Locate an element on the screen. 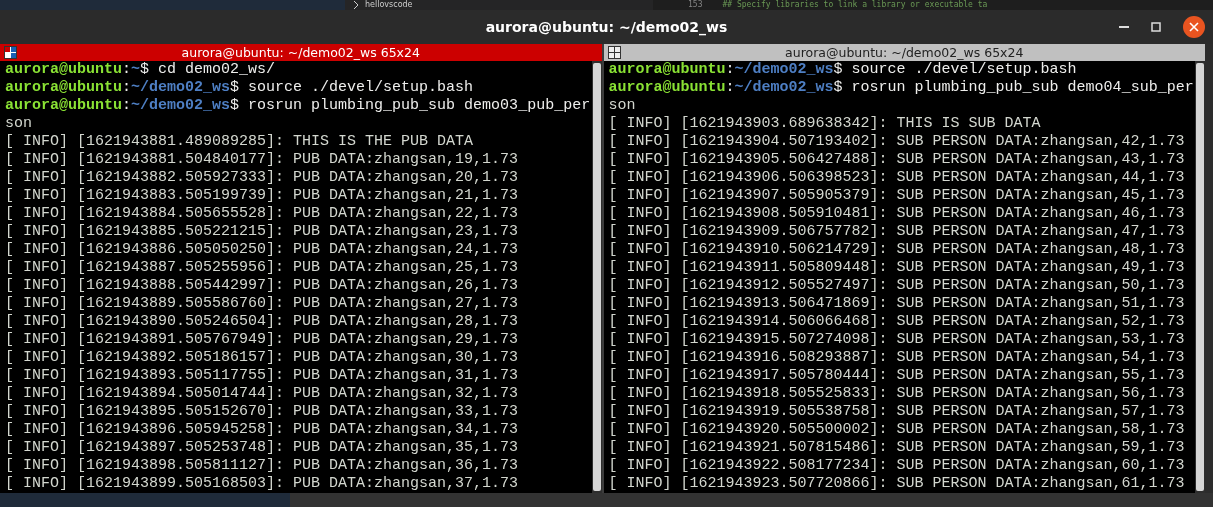  tree-item: hellovscode is located at coordinates (389, 5).